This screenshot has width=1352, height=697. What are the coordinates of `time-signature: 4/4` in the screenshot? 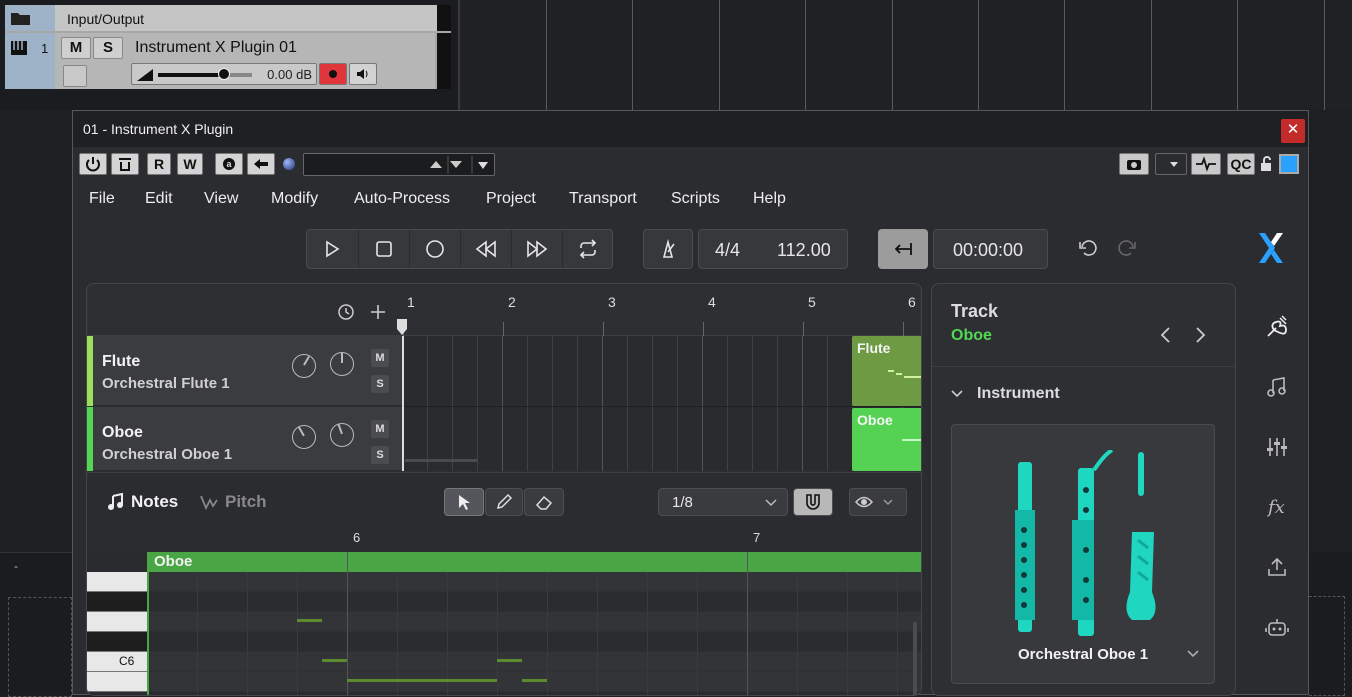 It's located at (727, 250).